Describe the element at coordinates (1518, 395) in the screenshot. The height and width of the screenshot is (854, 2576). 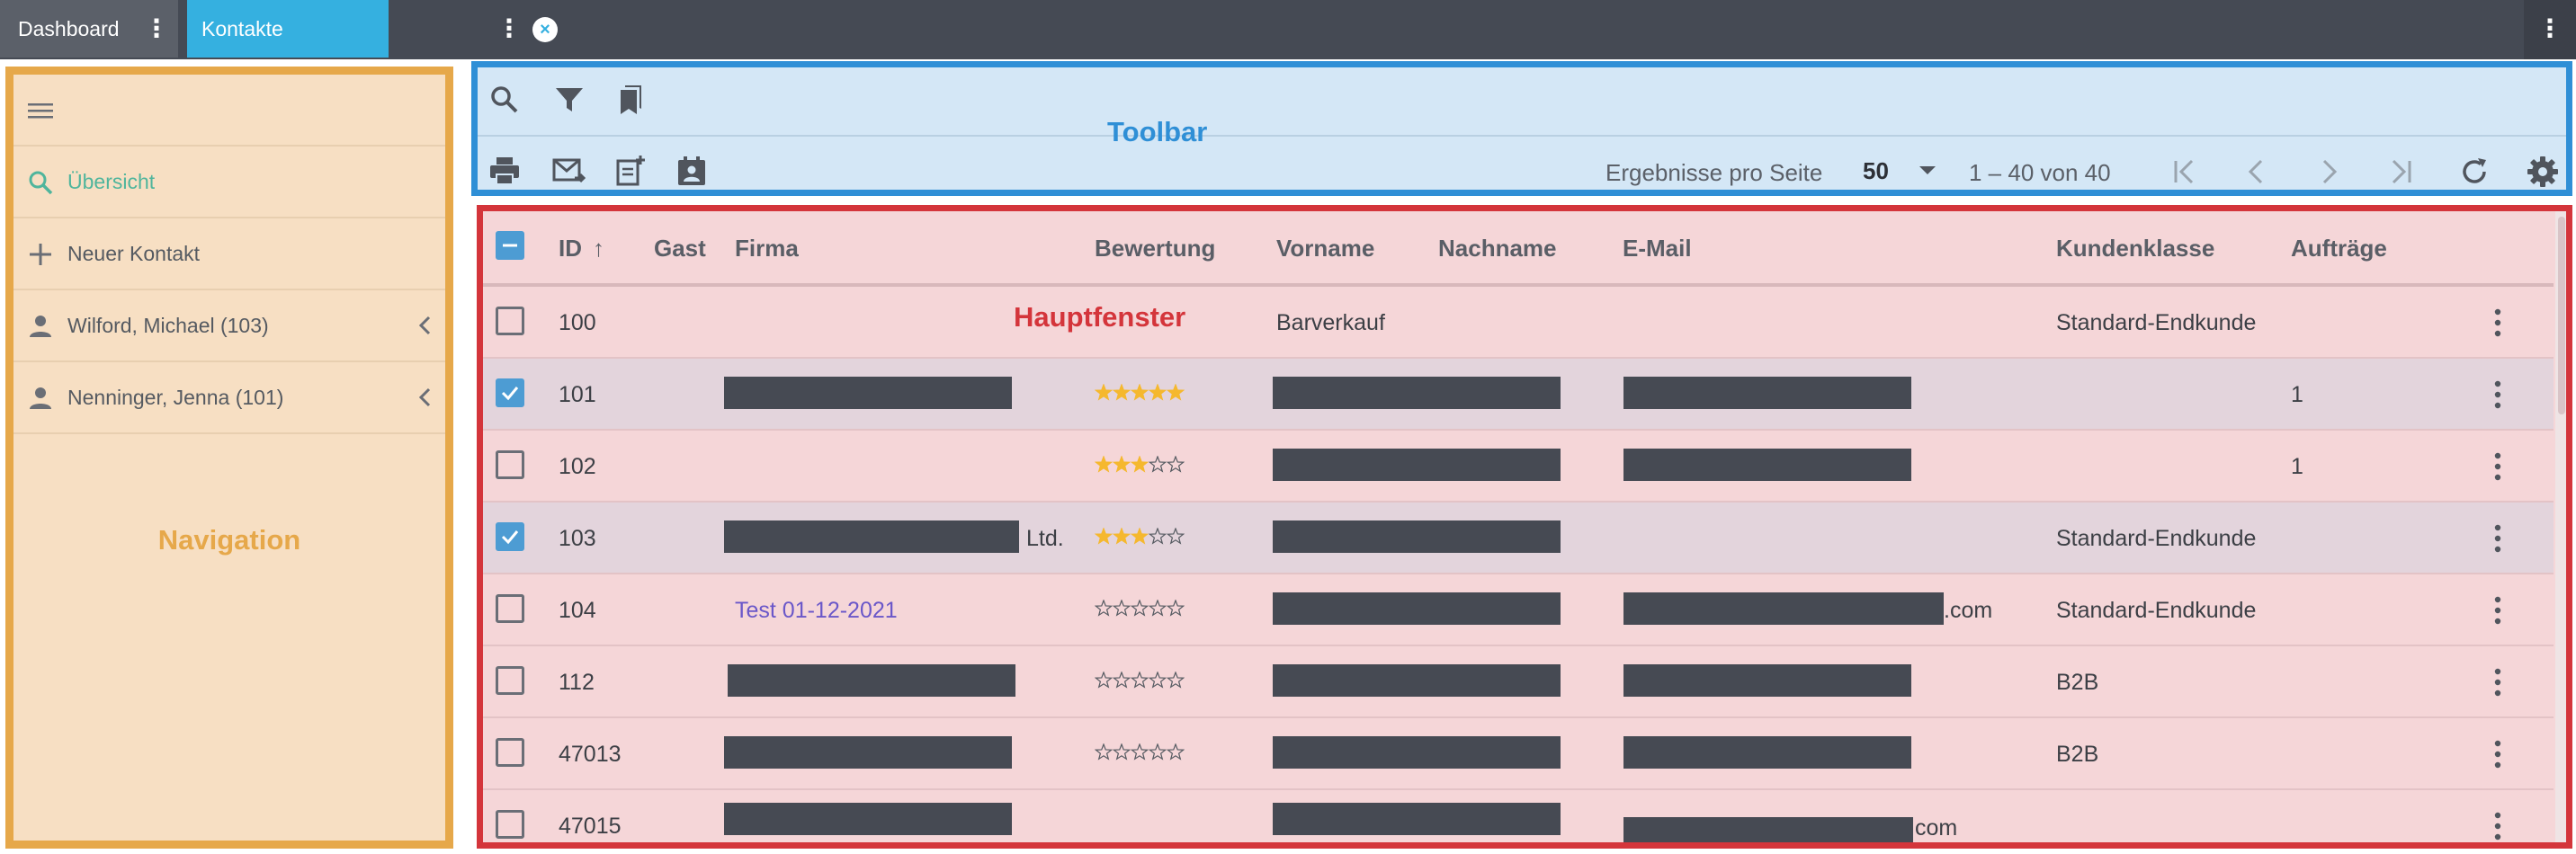
I see `table-row: 101 1` at that location.